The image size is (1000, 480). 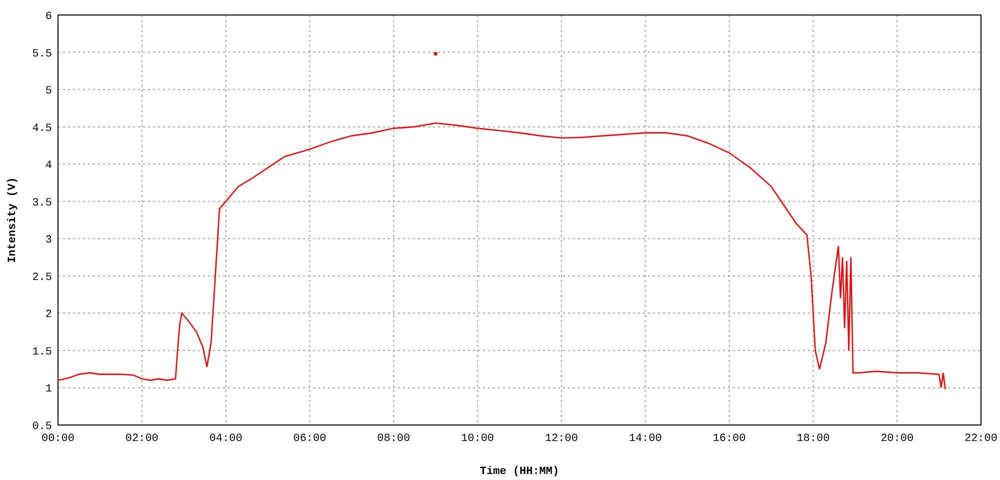 What do you see at coordinates (42, 54) in the screenshot?
I see `axis-tick-label: 5.5` at bounding box center [42, 54].